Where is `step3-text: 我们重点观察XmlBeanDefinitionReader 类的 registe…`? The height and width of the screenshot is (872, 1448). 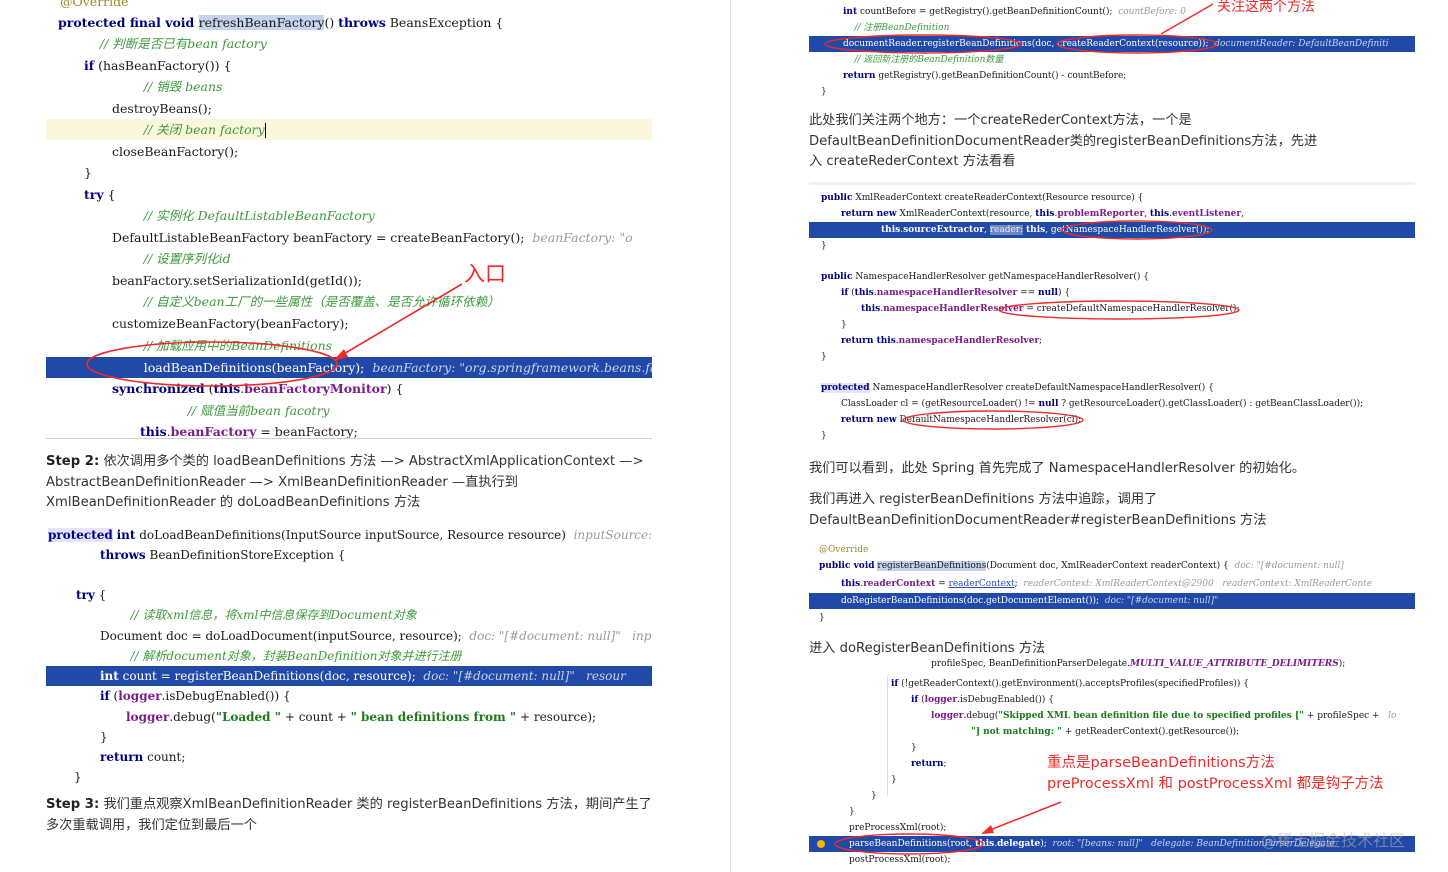
step3-text: 我们重点观察XmlBeanDefinitionReader 类的 registe… is located at coordinates (349, 815).